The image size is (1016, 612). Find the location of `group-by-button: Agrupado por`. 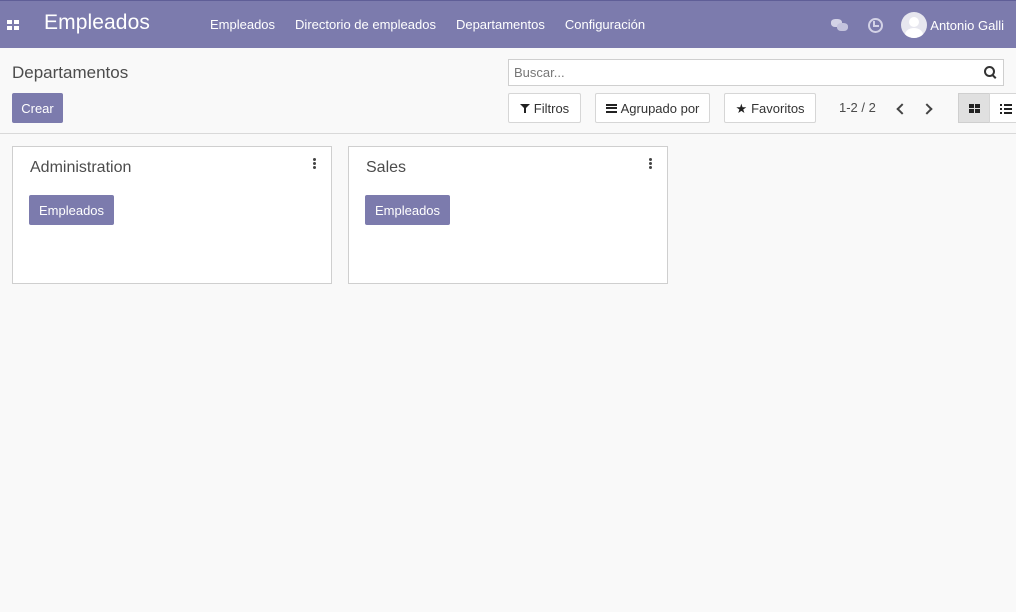

group-by-button: Agrupado por is located at coordinates (652, 108).